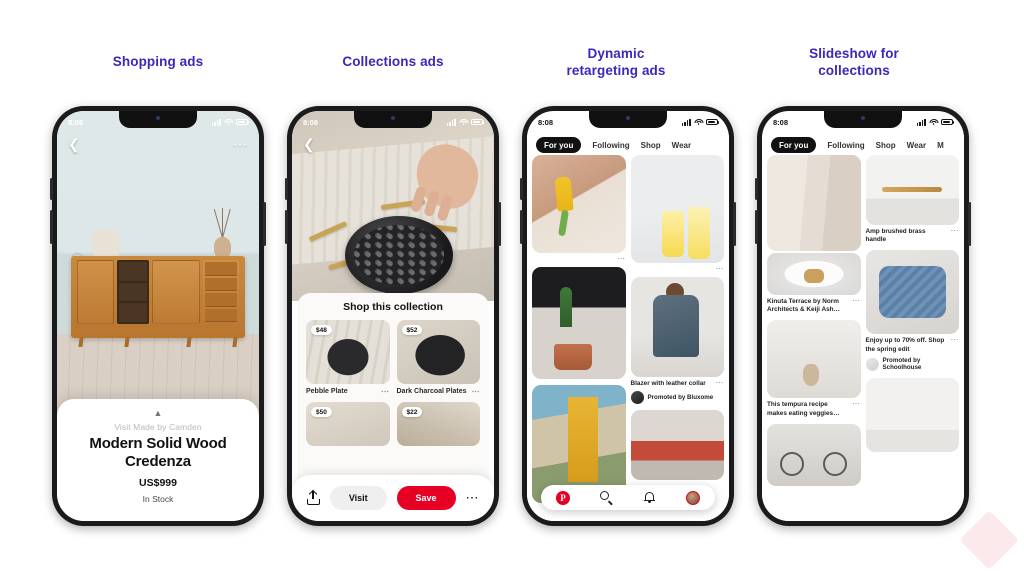 The width and height of the screenshot is (1024, 571). Describe the element at coordinates (649, 498) in the screenshot. I see `bell-icon` at that location.